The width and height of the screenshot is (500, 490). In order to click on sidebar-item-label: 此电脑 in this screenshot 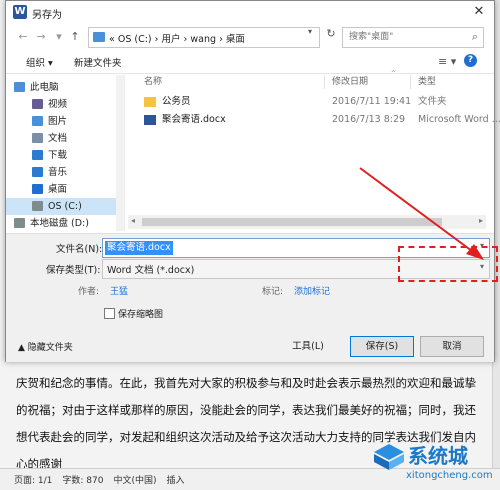, I will do `click(44, 87)`.